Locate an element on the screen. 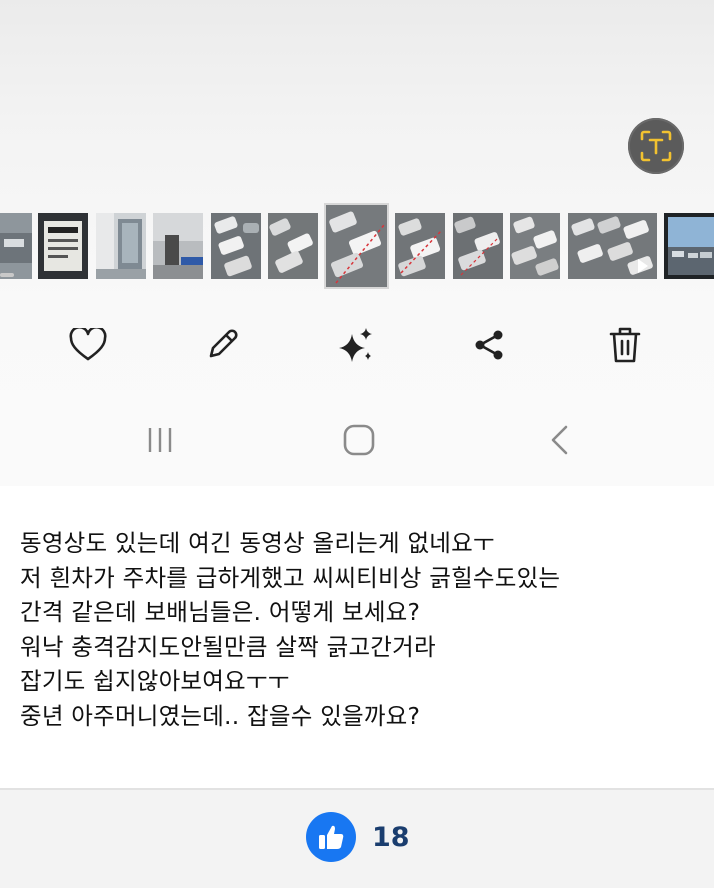  delete-button is located at coordinates (625, 345).